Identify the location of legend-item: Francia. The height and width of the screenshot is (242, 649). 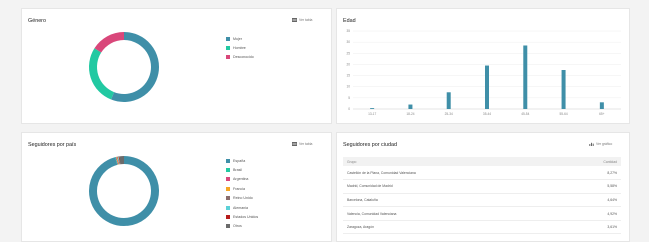
(242, 188).